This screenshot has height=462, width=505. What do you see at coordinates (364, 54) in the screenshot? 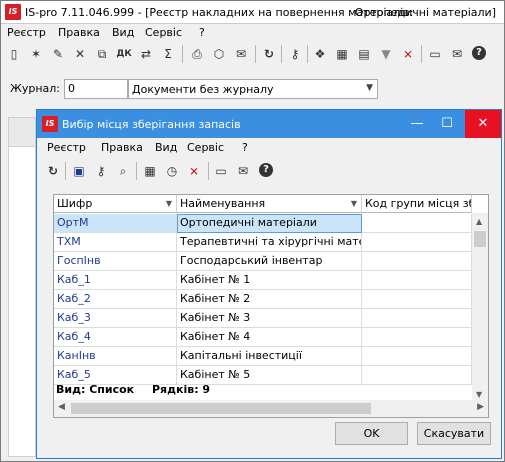
I see `grid-icon: ▤` at bounding box center [364, 54].